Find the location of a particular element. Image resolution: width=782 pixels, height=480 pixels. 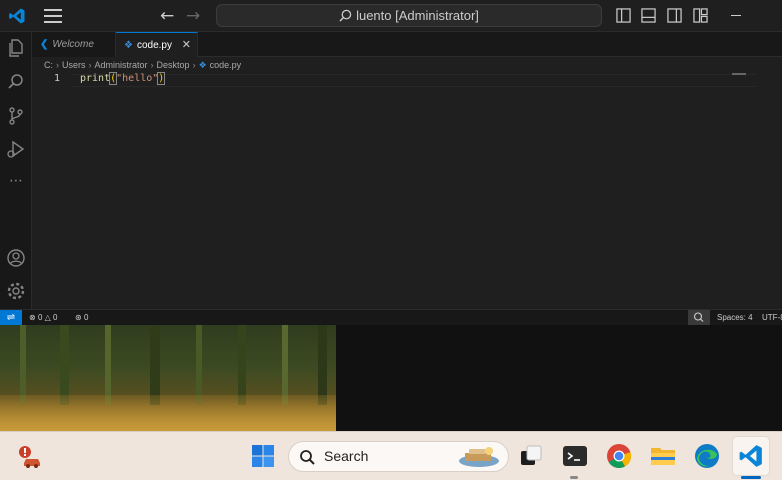

error-icon: ⊗ is located at coordinates (32, 317).